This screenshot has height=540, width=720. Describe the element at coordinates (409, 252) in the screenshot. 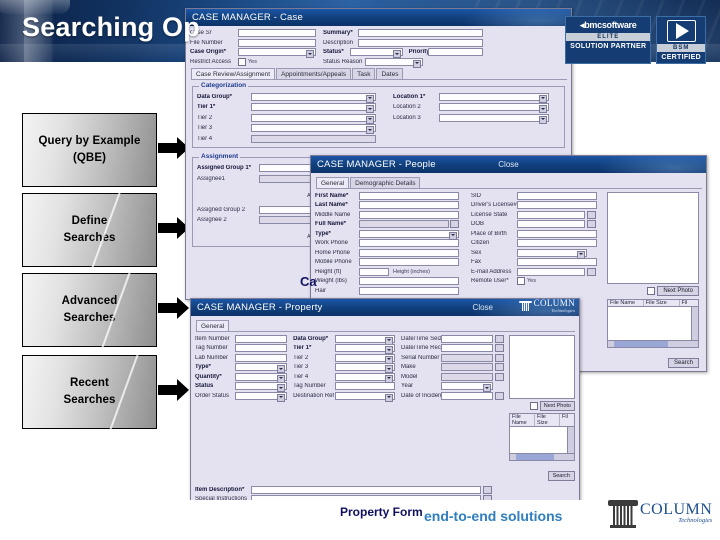

I see `home-phone-input` at that location.